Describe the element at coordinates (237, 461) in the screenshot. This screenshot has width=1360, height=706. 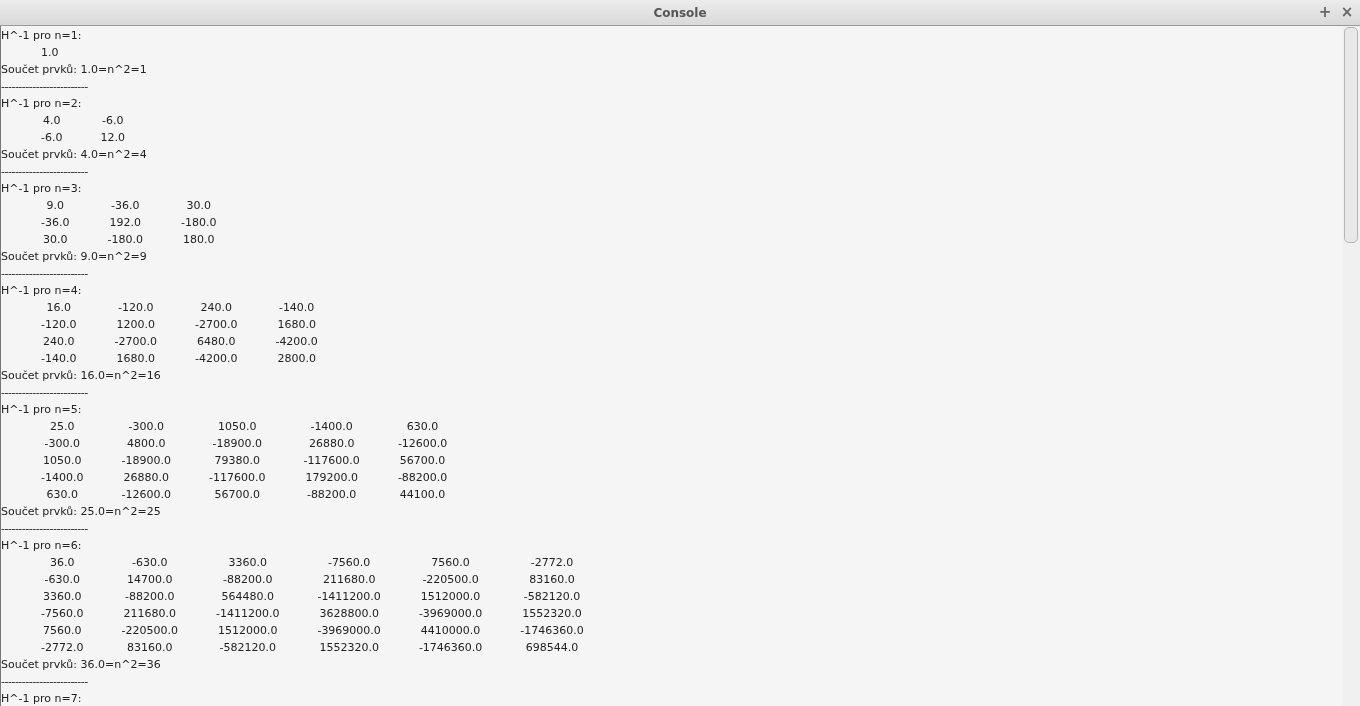
I see `matrix-value: 79380.0` at that location.